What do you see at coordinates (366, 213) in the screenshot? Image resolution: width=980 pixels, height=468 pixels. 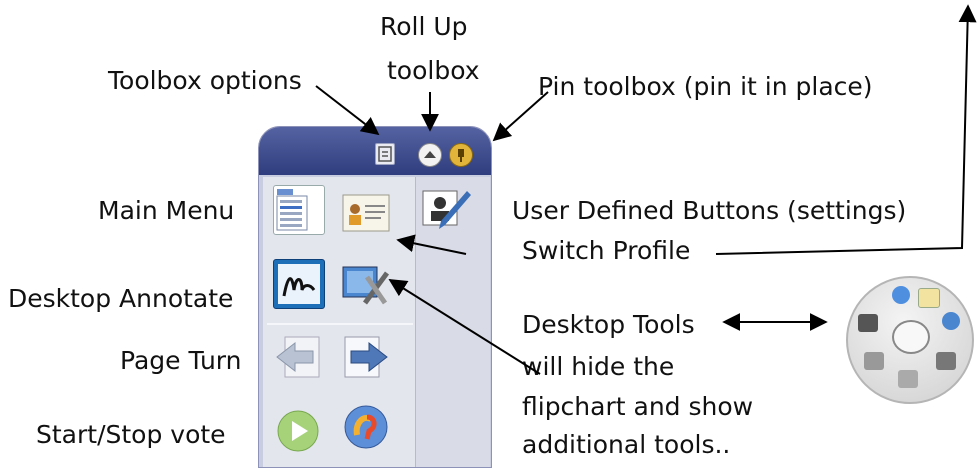 I see `profile-card-icon` at bounding box center [366, 213].